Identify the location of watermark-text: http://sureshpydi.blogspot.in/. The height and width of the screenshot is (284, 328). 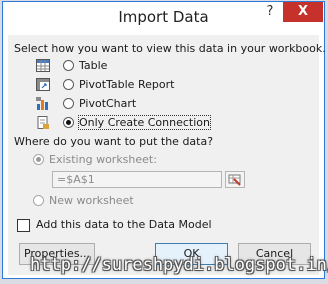
(179, 265).